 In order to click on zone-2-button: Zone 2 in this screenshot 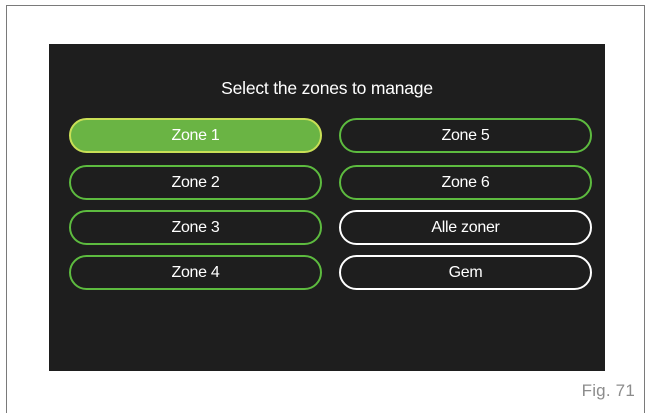, I will do `click(195, 182)`.